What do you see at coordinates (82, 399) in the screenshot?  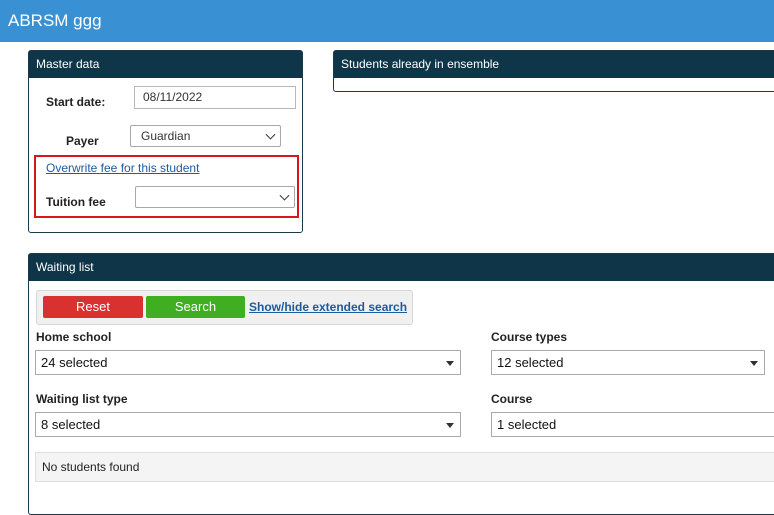 I see `waiting-list-type-label: Waiting list type` at bounding box center [82, 399].